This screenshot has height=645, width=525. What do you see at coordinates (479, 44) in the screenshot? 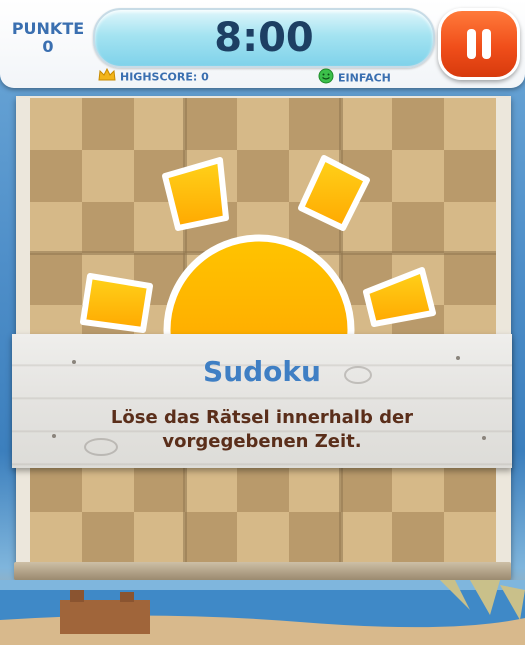
I see `pause-button` at bounding box center [479, 44].